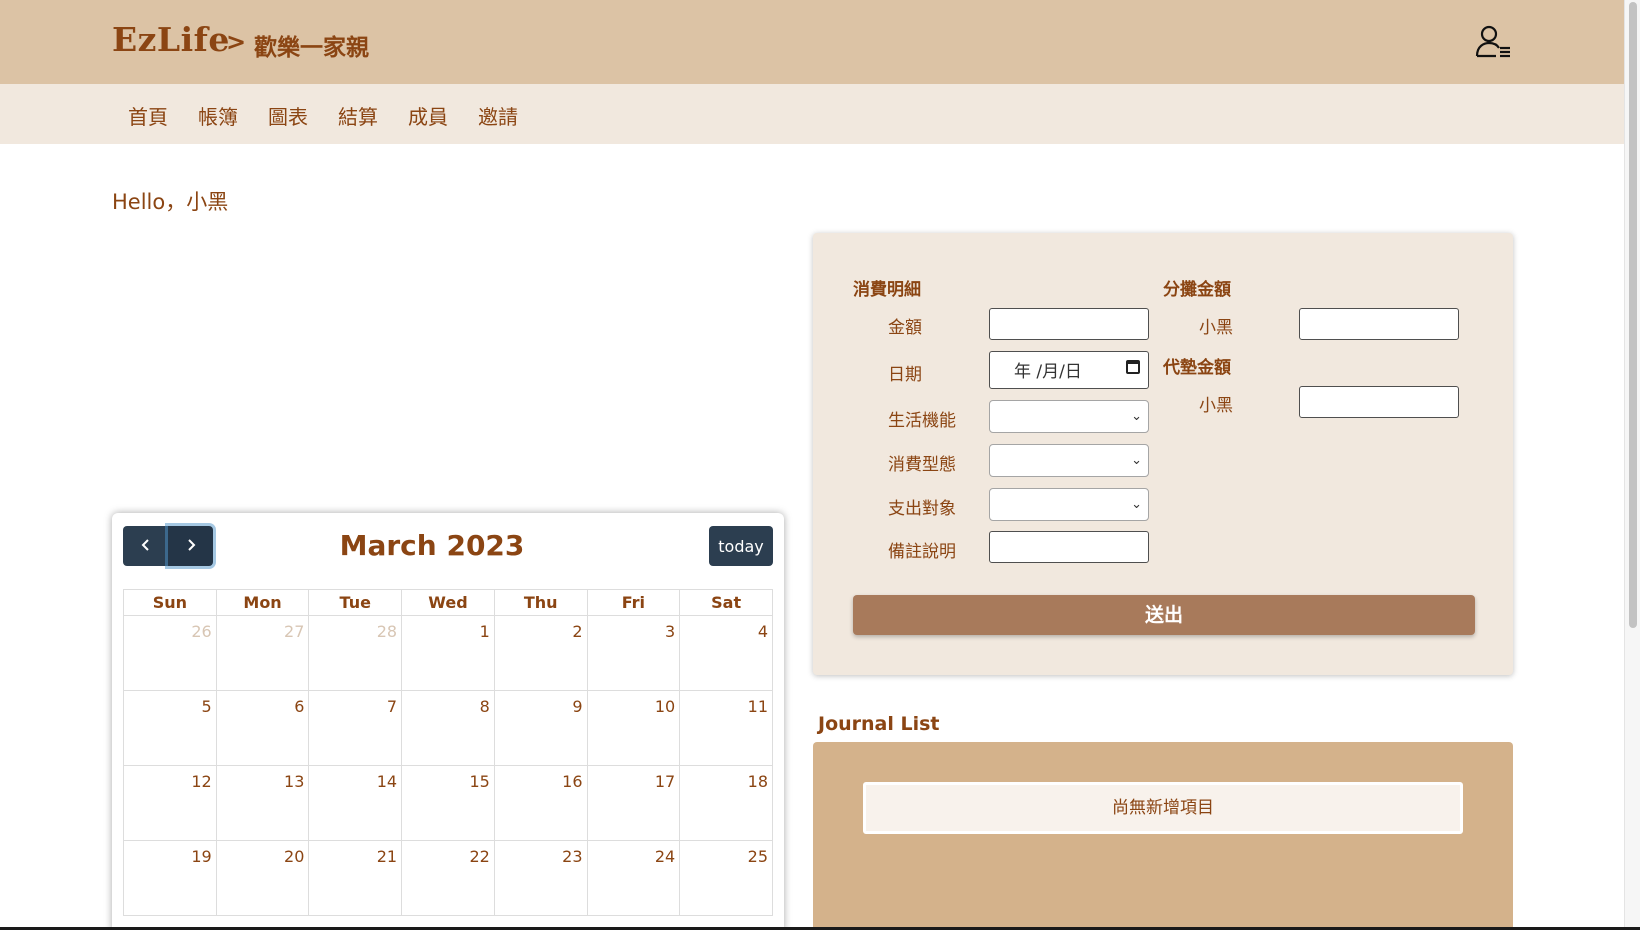  Describe the element at coordinates (540, 602) in the screenshot. I see `weekday-header: Thu` at that location.